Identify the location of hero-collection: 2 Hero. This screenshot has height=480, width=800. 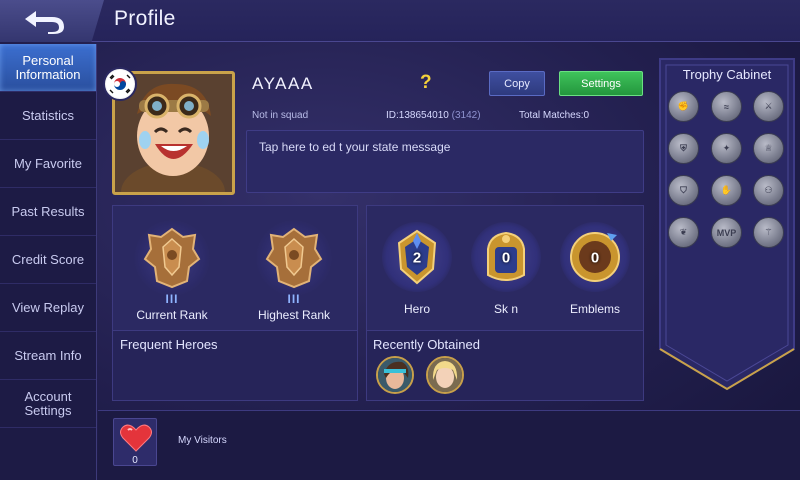
(417, 269).